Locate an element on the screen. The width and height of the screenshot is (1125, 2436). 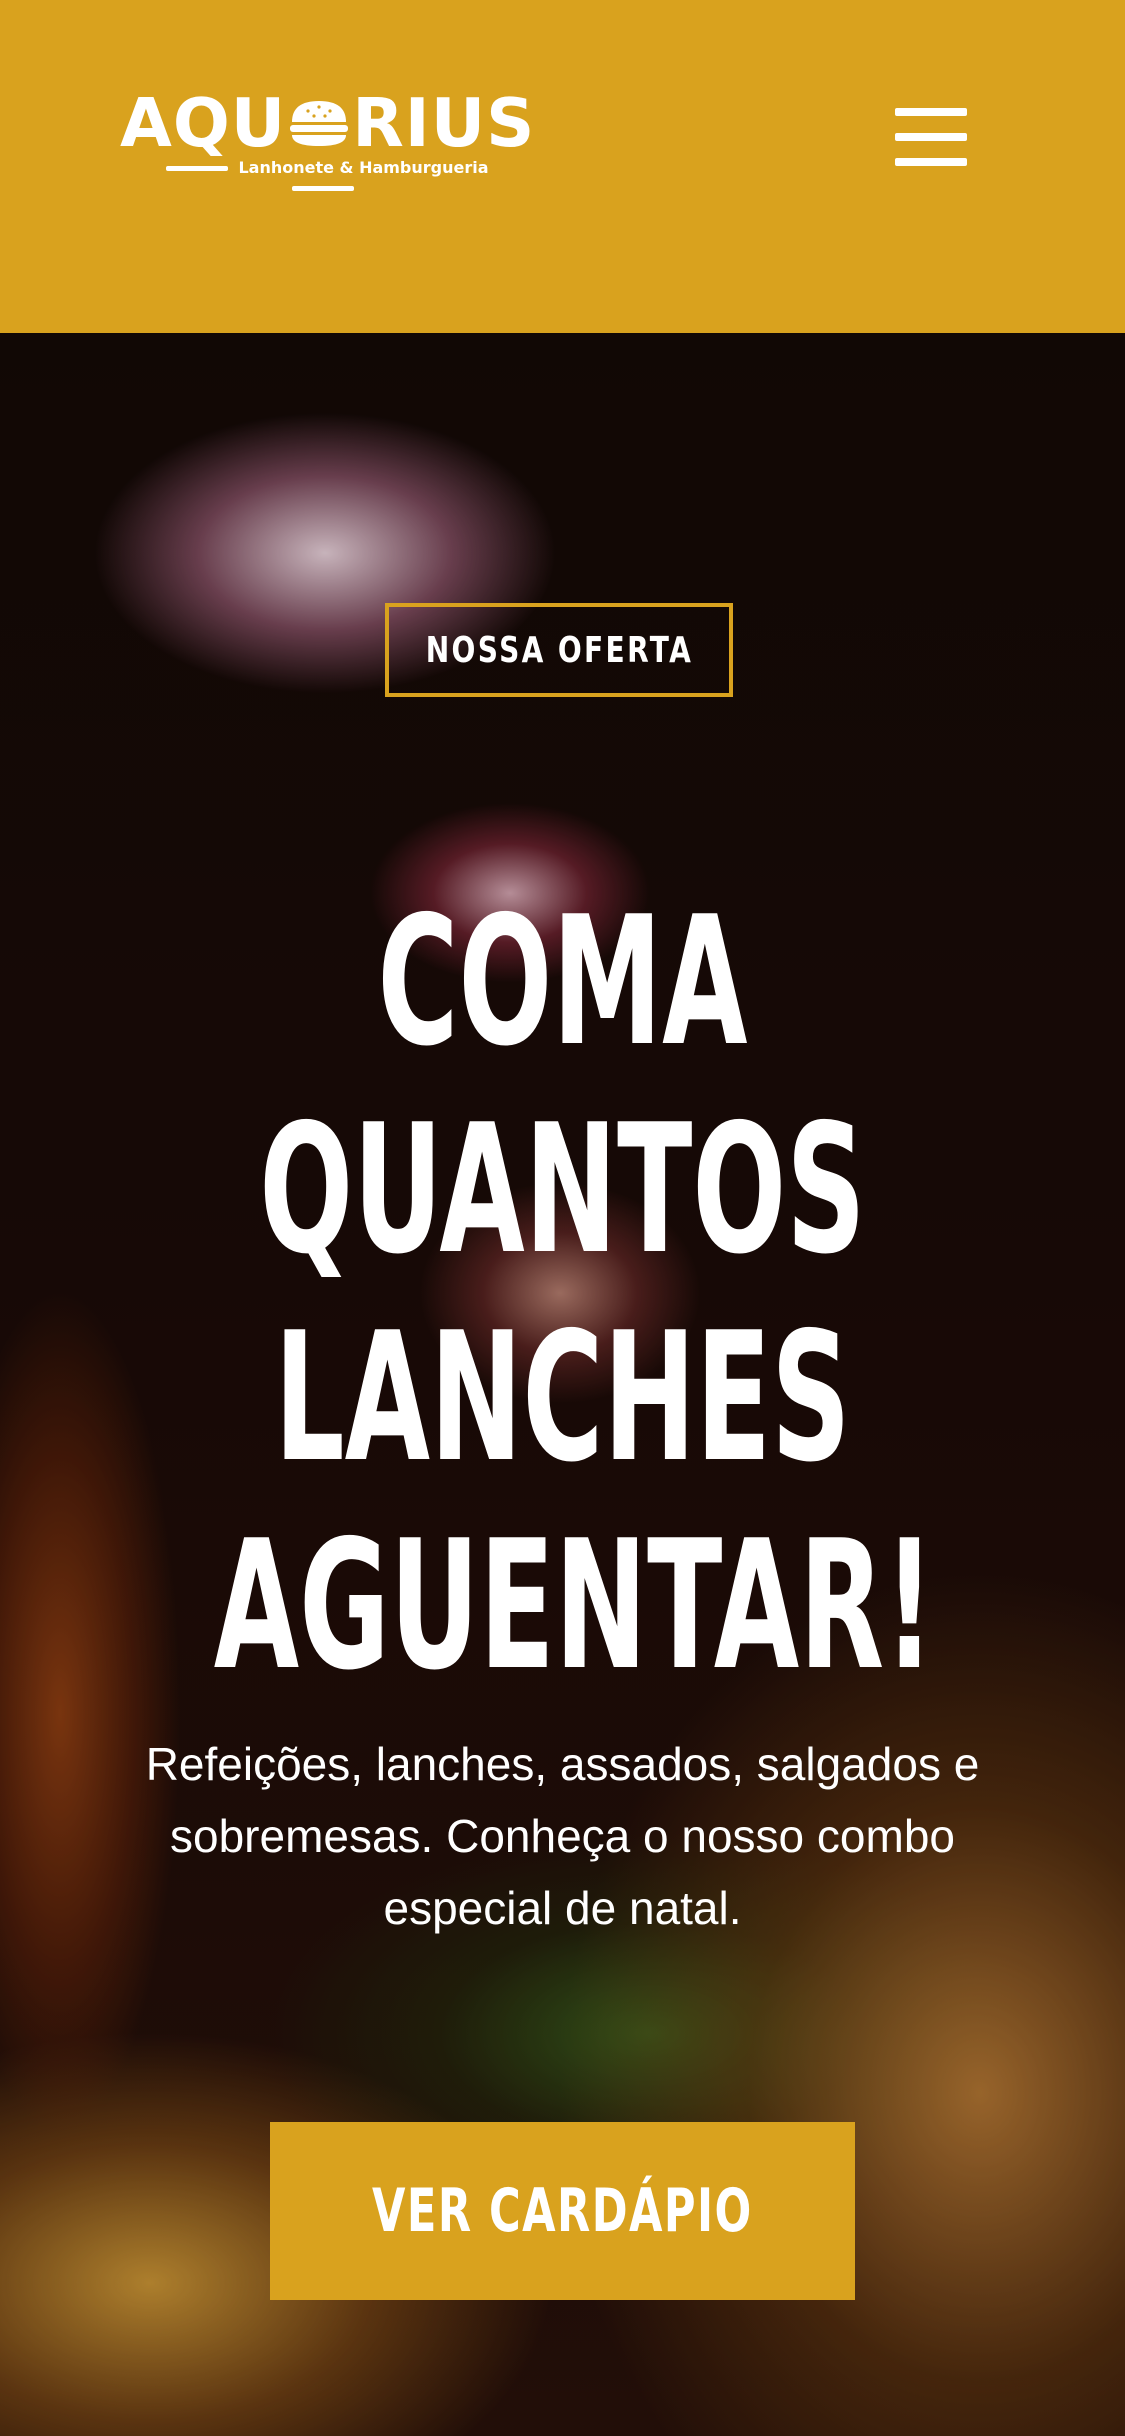
logo-suffix: RIUS is located at coordinates (444, 123).